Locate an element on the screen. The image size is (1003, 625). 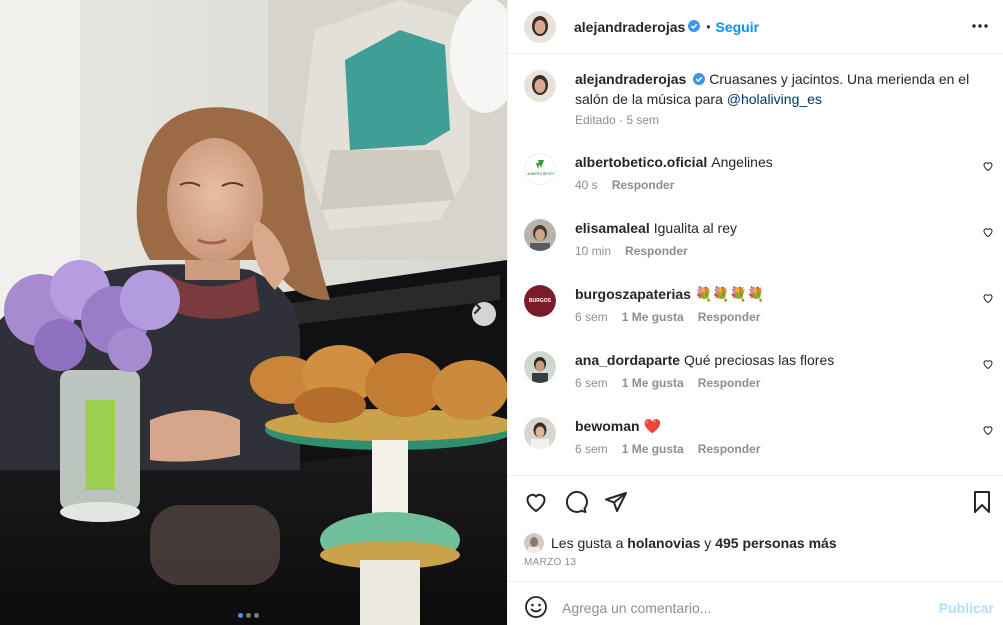
comment-username: ana_dordaparte is located at coordinates (627, 360).